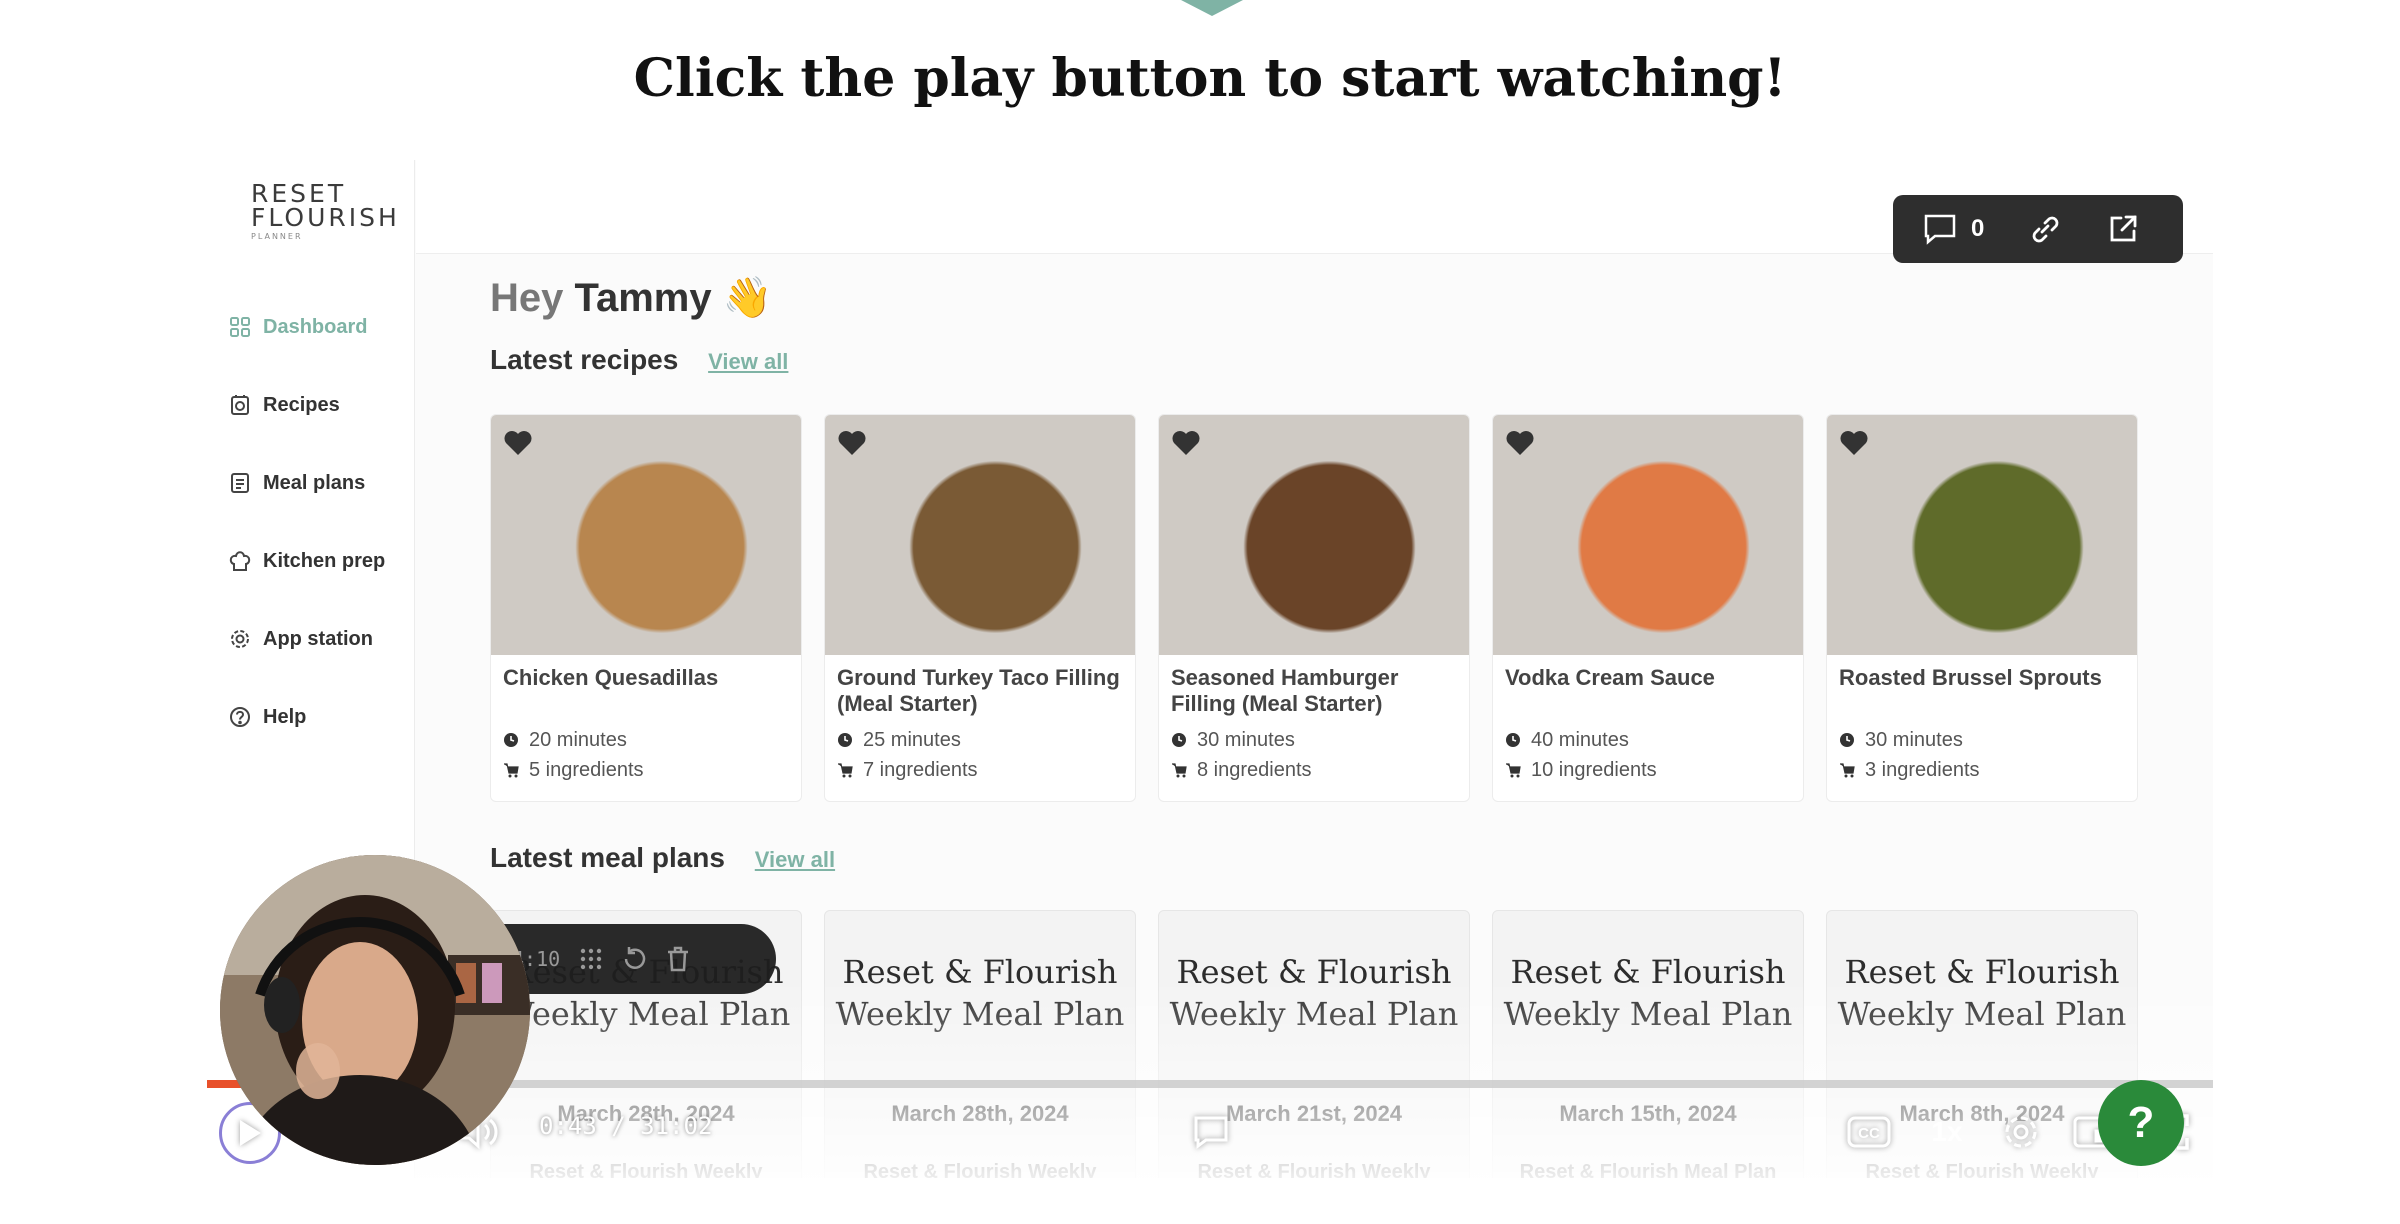 This screenshot has width=2400, height=1224. I want to click on recipe-ingredients: 3 ingredients, so click(1982, 770).